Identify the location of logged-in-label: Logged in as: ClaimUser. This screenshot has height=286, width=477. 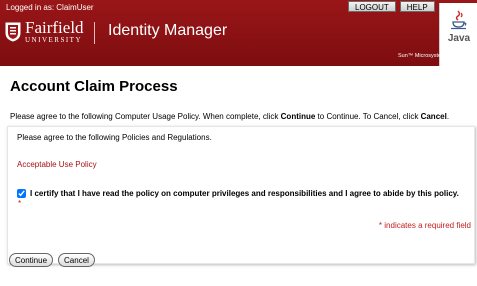
(50, 7).